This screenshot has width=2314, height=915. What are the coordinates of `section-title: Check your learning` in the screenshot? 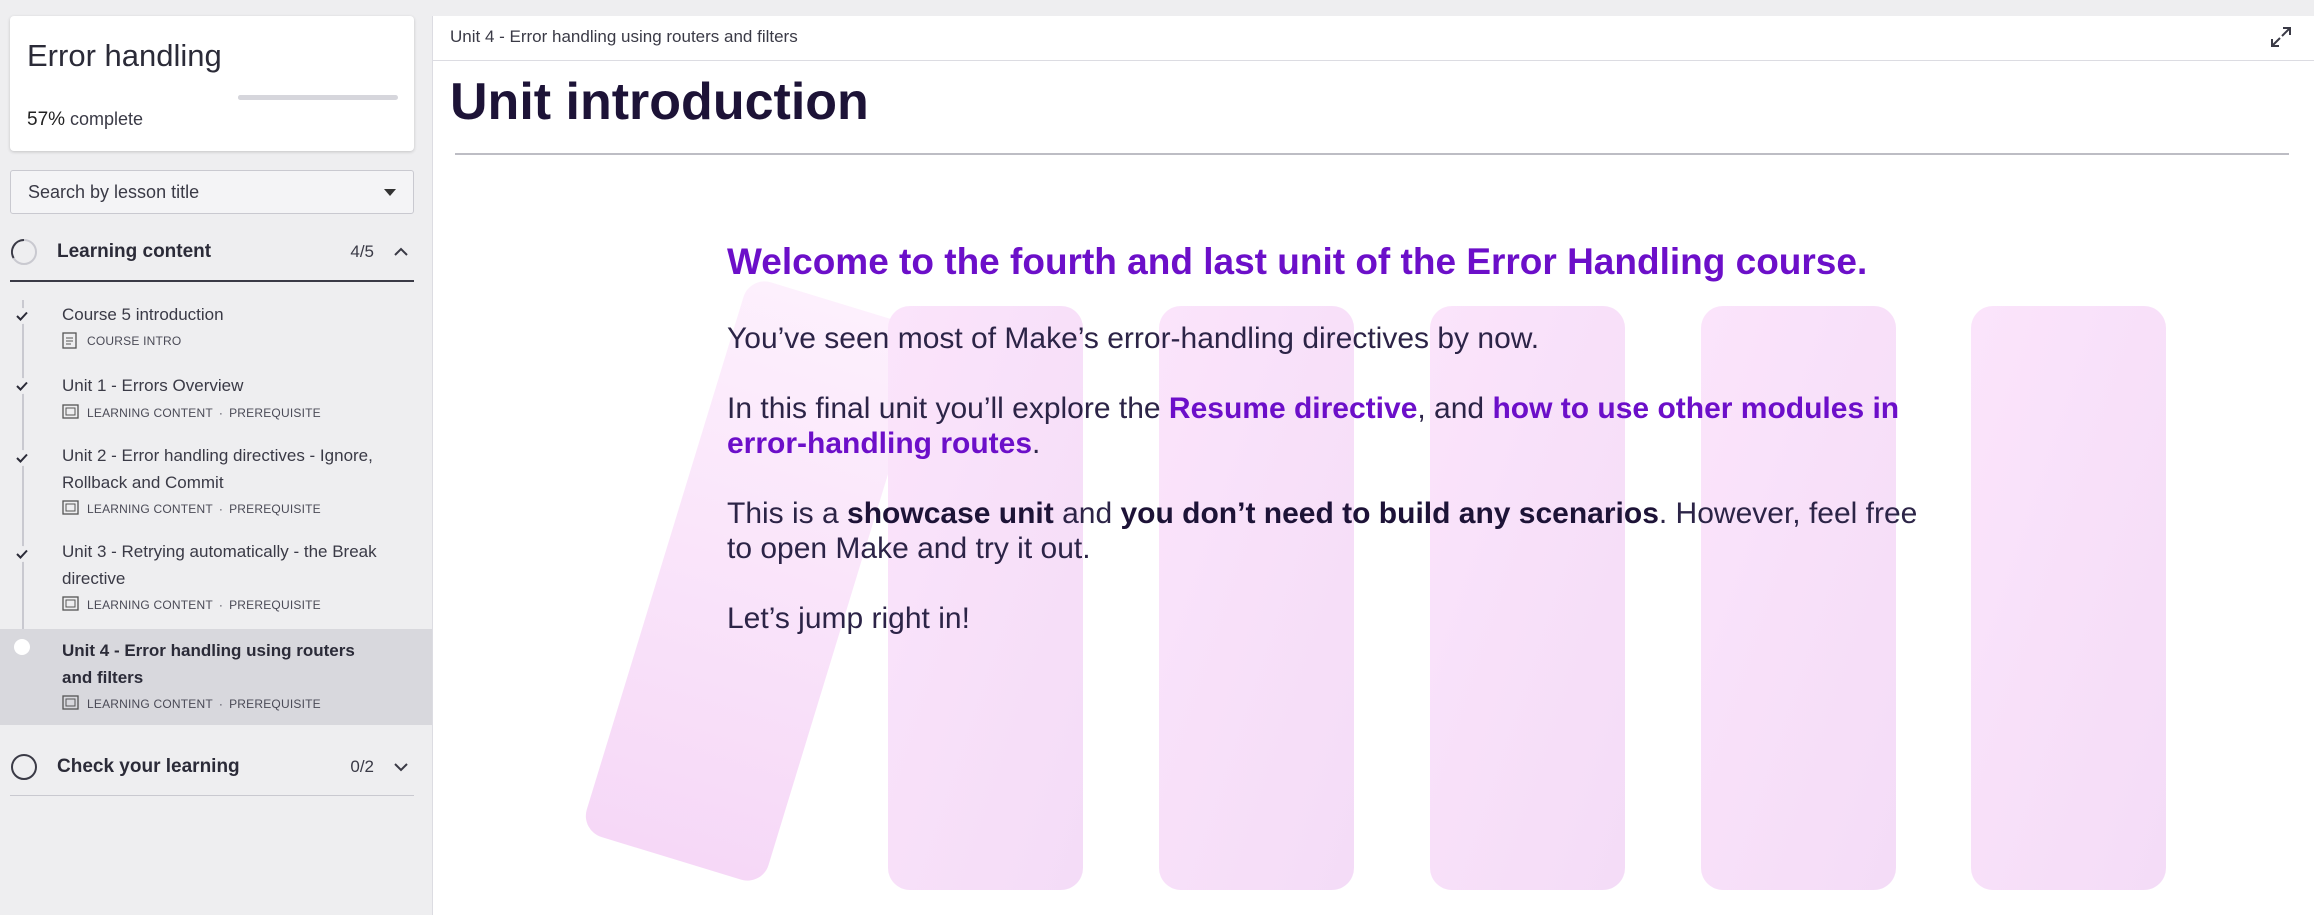 It's located at (148, 766).